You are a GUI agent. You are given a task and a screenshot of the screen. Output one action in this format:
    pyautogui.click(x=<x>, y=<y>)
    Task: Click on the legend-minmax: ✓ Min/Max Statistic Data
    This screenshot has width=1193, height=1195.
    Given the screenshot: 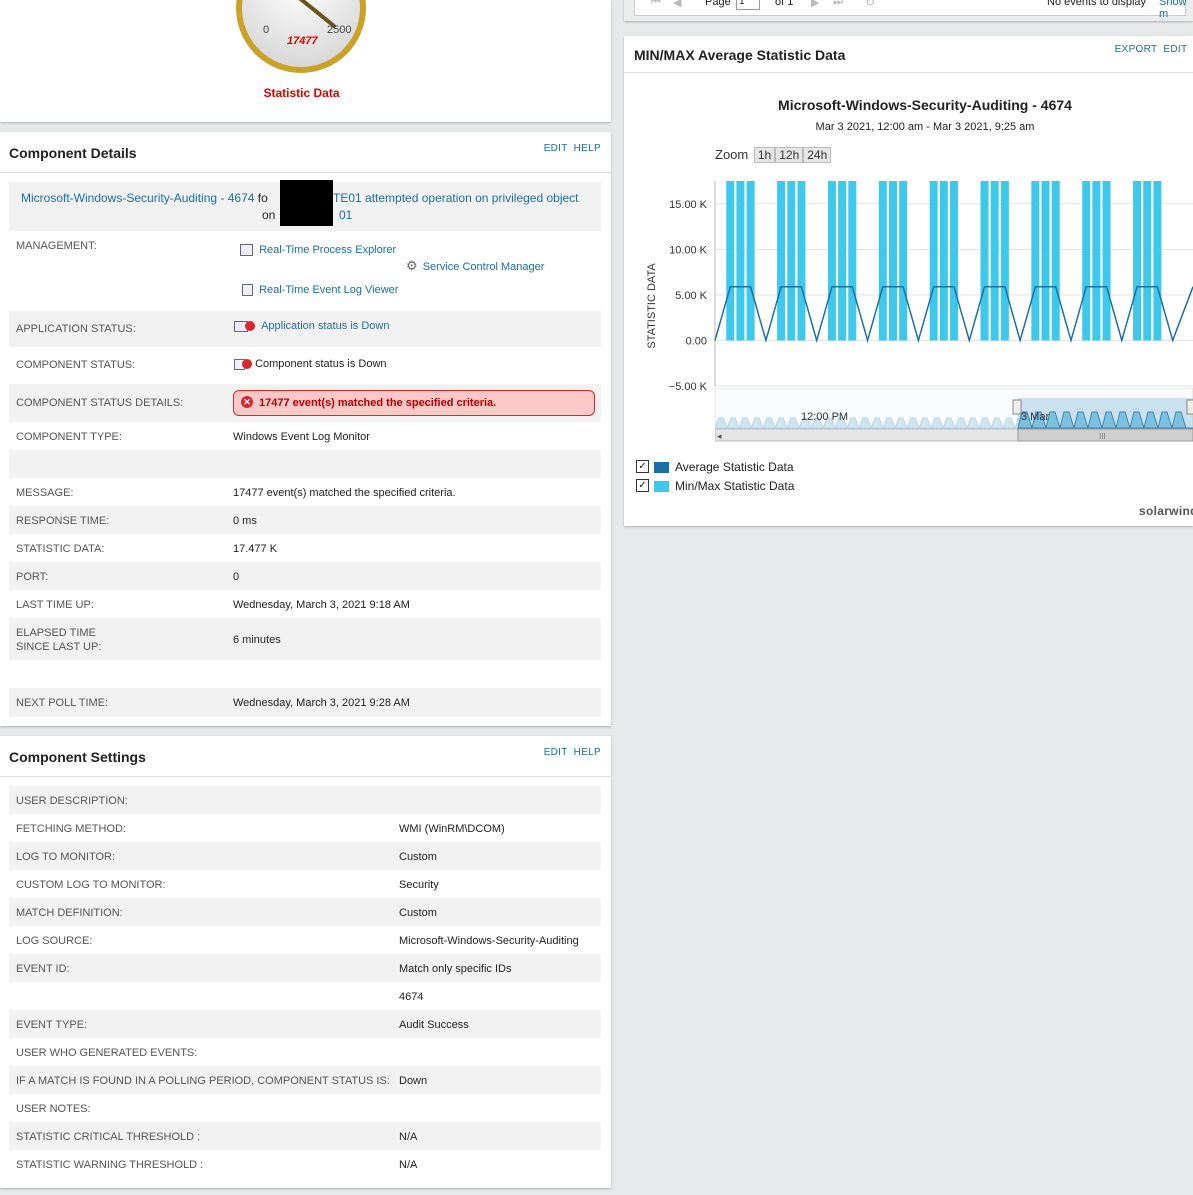 What is the action you would take?
    pyautogui.click(x=736, y=486)
    